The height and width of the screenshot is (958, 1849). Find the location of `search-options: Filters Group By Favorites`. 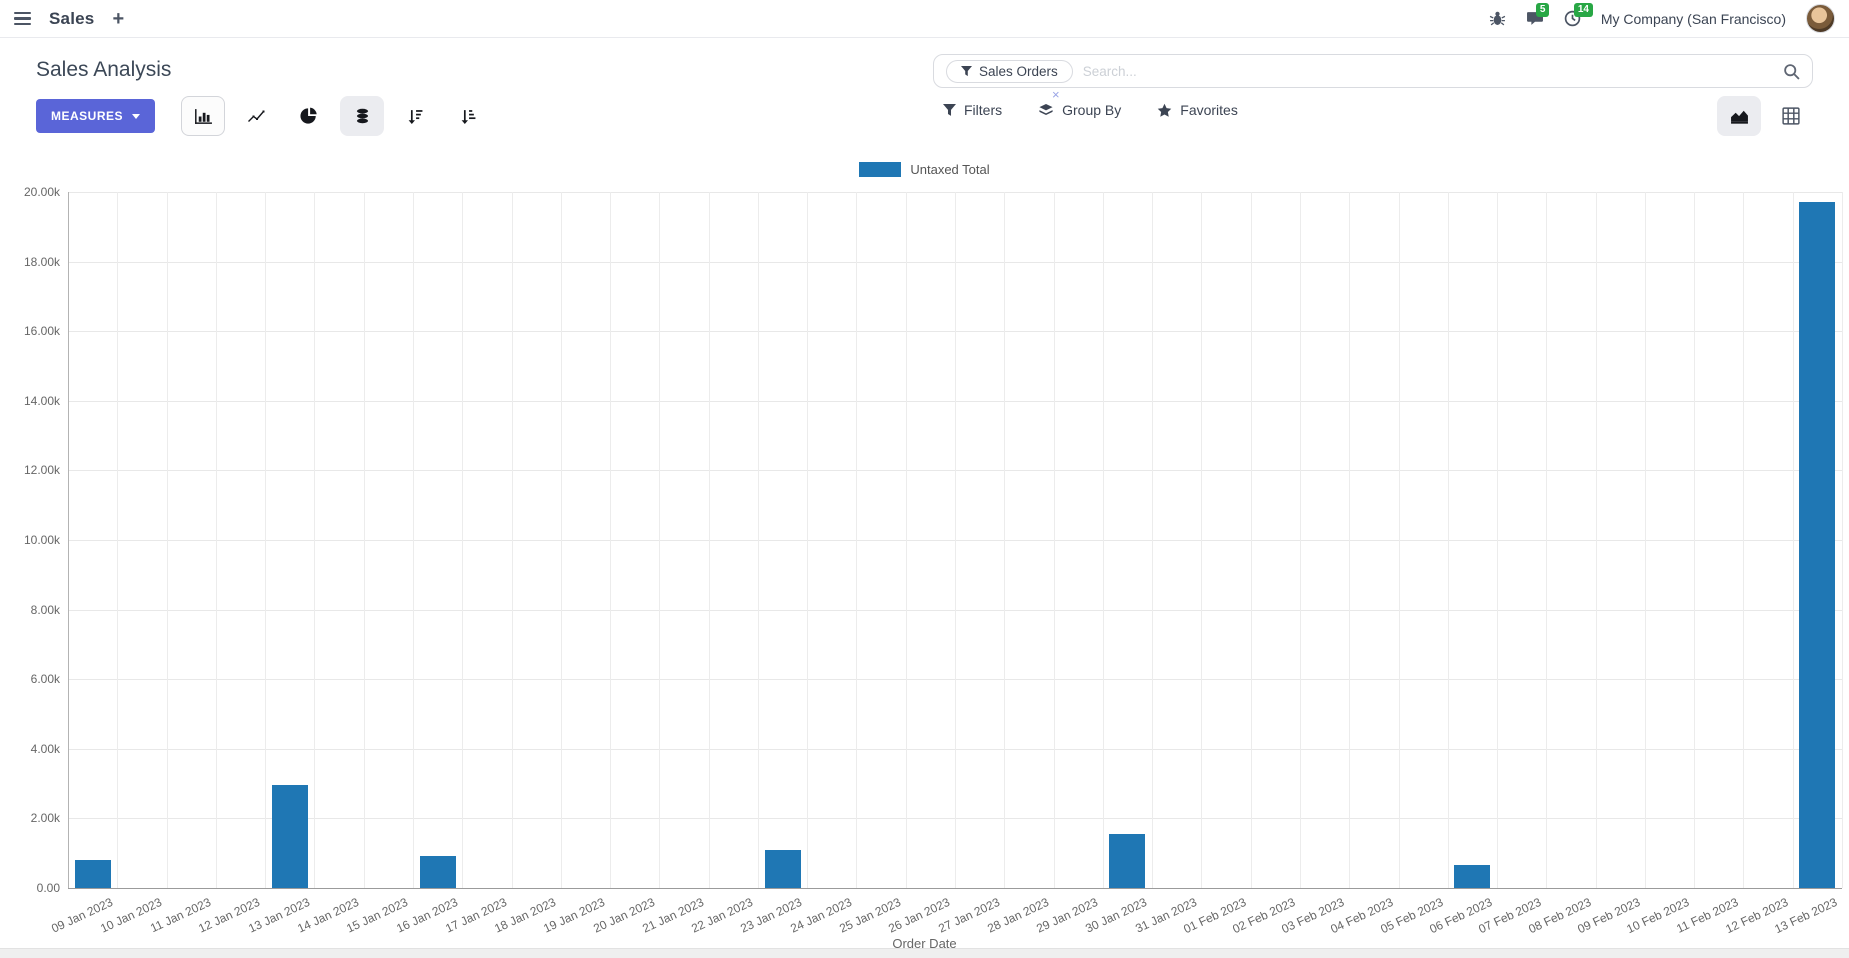

search-options: Filters Group By Favorites is located at coordinates (1090, 110).